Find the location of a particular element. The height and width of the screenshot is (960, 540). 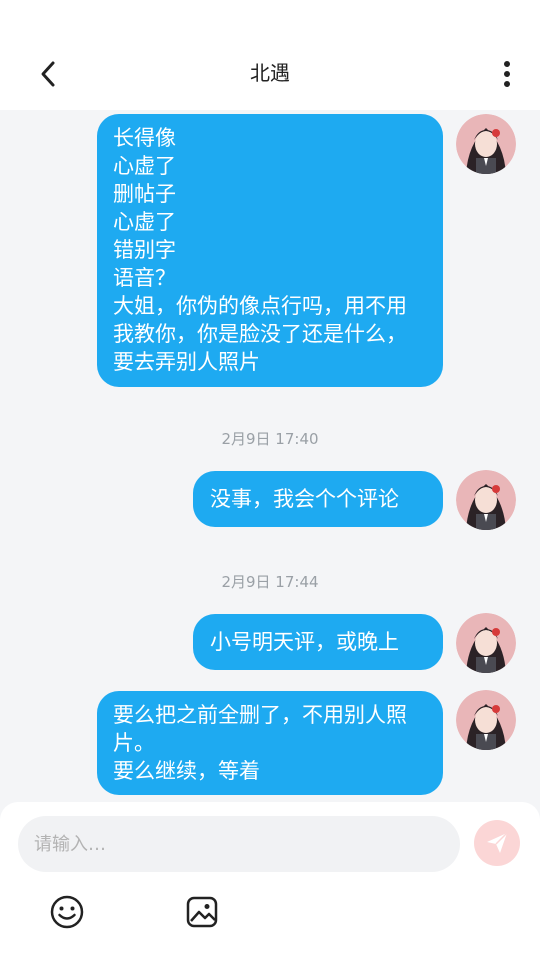

top-bar: 北遇 is located at coordinates (270, 55).